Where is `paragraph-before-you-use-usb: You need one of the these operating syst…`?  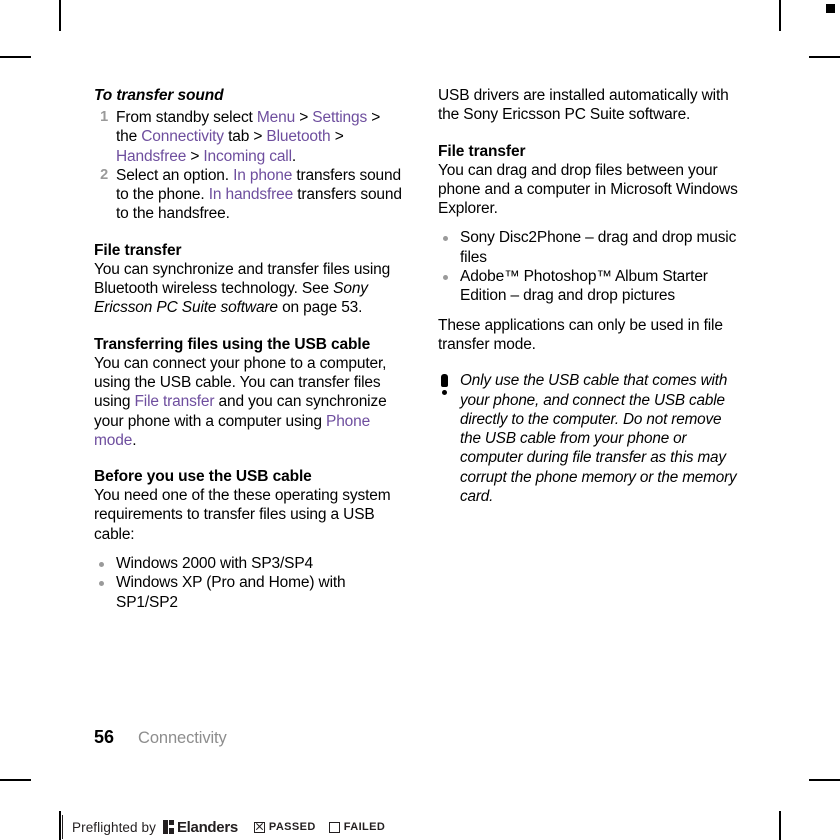 paragraph-before-you-use-usb: You need one of the these operating syst… is located at coordinates (242, 515).